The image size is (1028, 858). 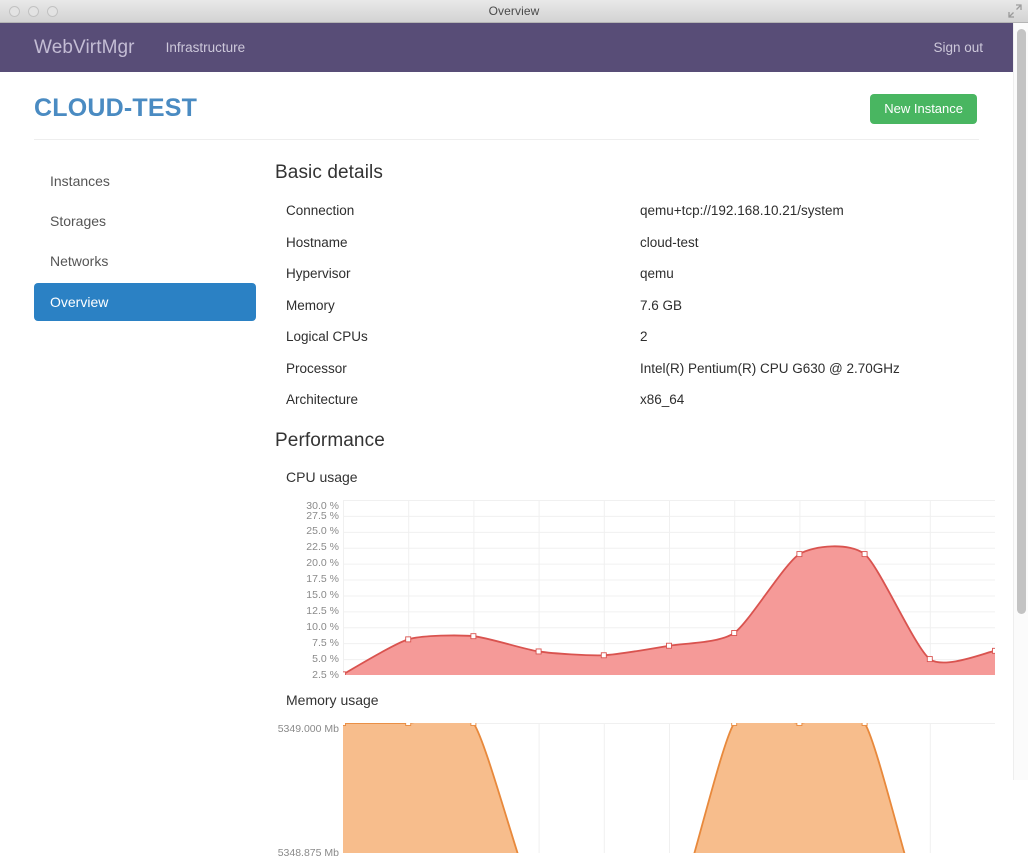 I want to click on y-axis-tick-label: 27.5 %, so click(x=322, y=515).